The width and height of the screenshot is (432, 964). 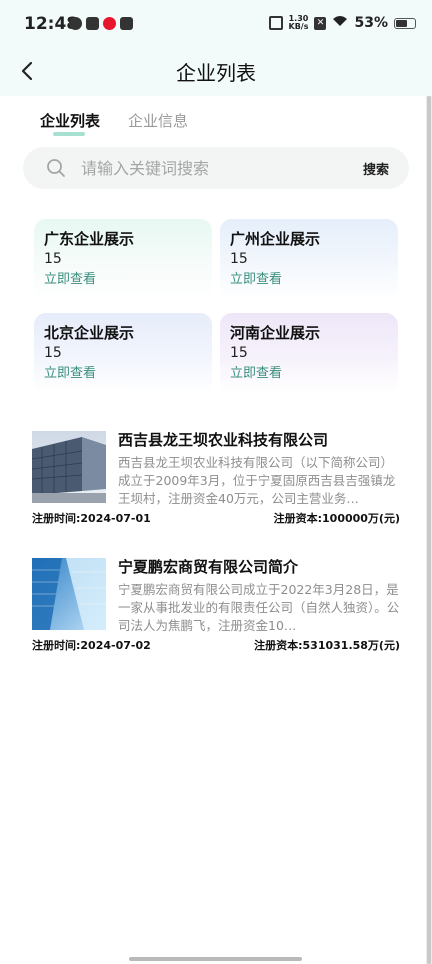 I want to click on region-card-guangdong: 广东企业展示 15 立即查看, so click(x=123, y=259).